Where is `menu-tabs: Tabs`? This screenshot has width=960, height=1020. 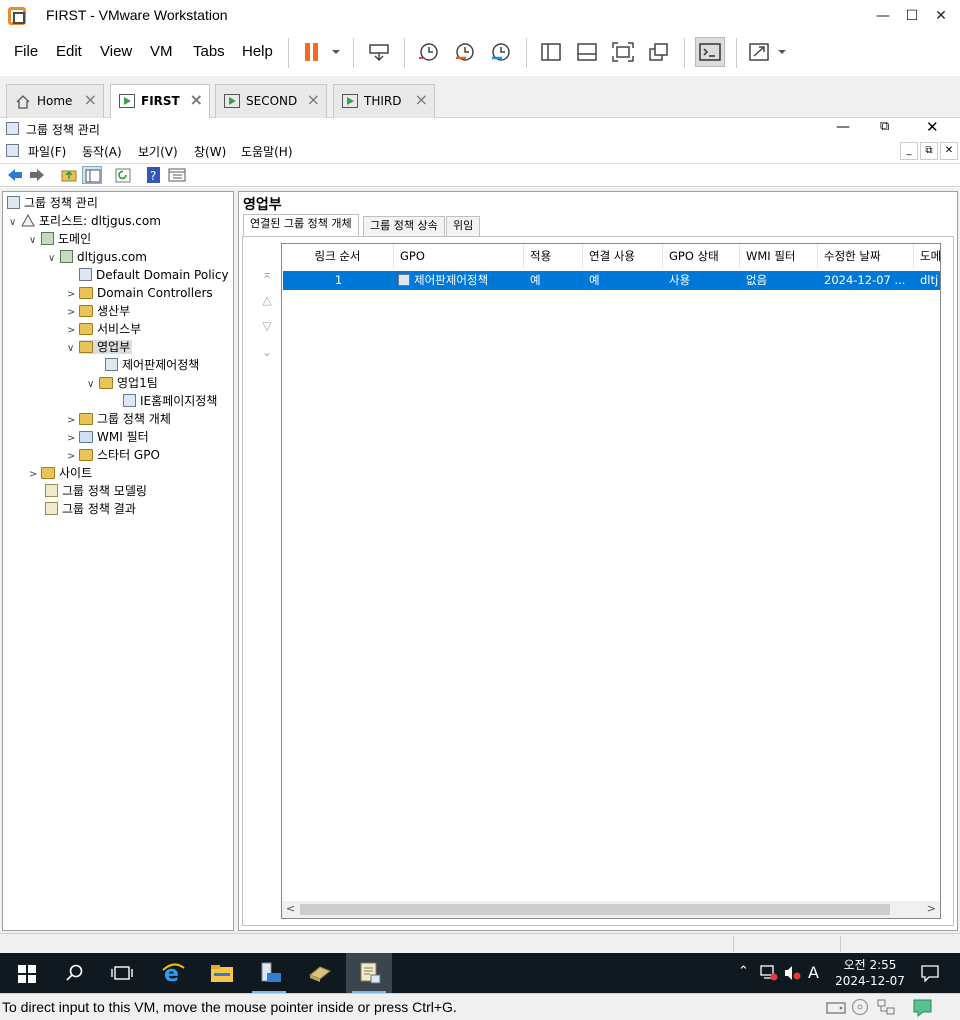
menu-tabs: Tabs is located at coordinates (209, 51).